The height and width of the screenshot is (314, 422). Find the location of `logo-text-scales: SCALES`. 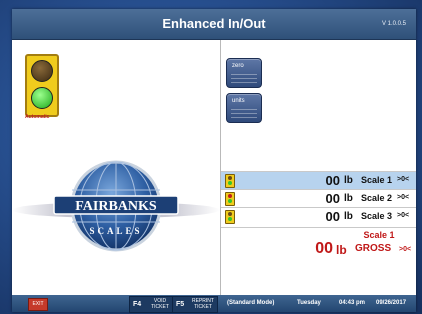

logo-text-scales: SCALES is located at coordinates (115, 231).